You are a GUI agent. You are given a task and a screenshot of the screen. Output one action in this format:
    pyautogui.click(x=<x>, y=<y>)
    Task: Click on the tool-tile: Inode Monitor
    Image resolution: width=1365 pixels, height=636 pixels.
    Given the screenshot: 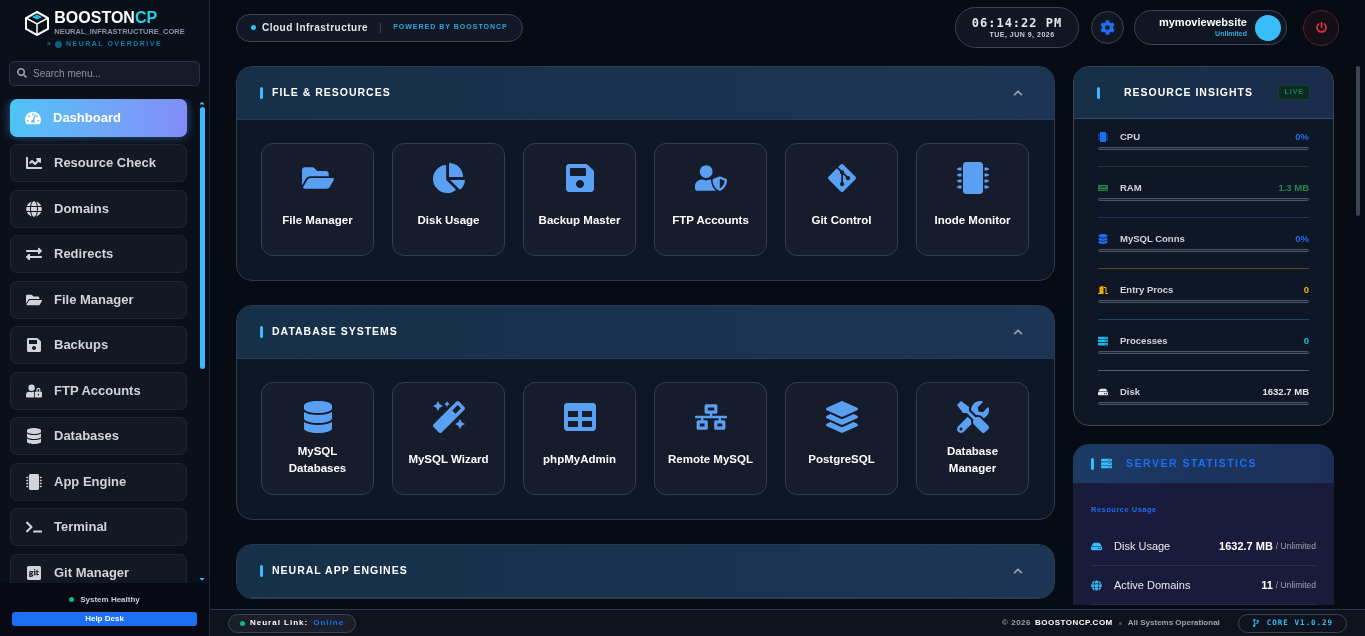 What is the action you would take?
    pyautogui.click(x=972, y=199)
    